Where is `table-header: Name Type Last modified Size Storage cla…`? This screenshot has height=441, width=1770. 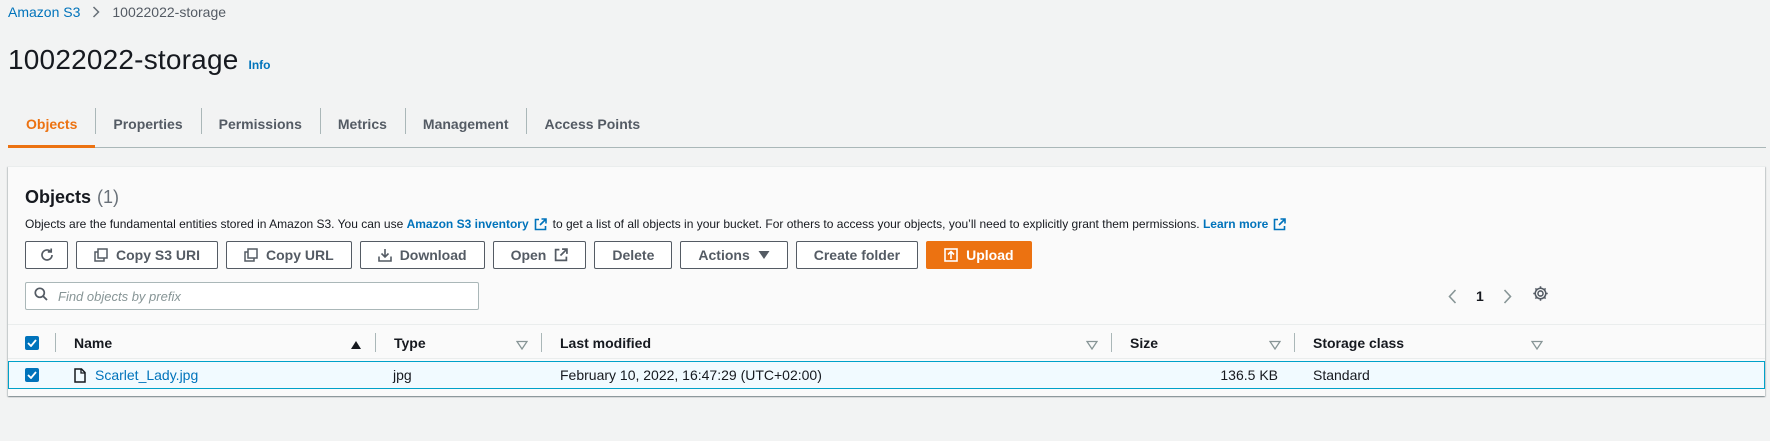
table-header: Name Type Last modified Size Storage cla… is located at coordinates (886, 341).